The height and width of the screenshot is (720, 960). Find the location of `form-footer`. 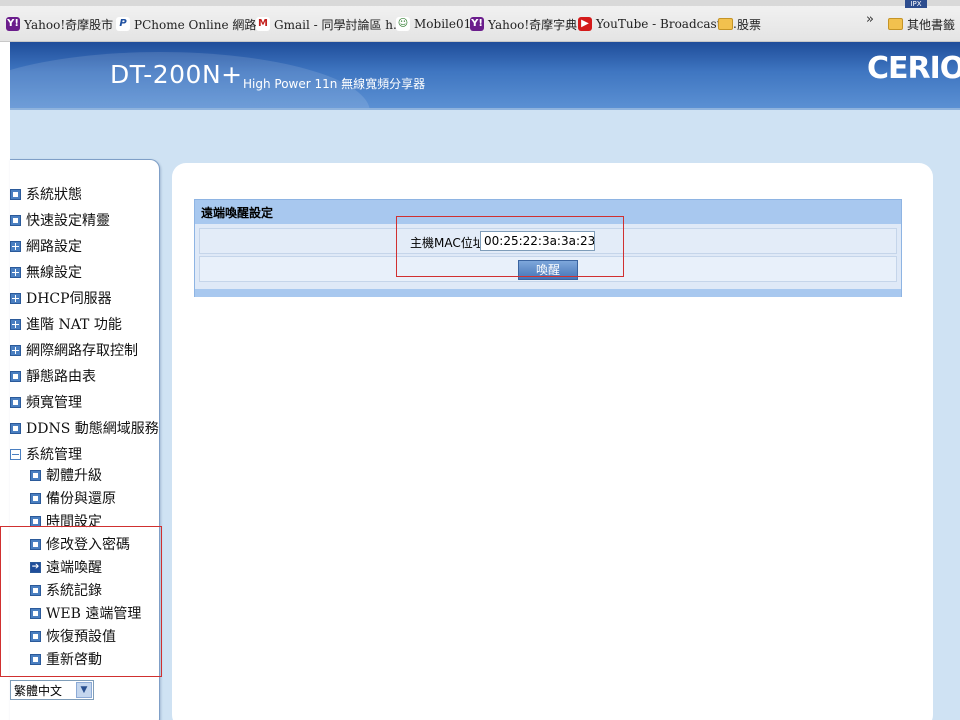

form-footer is located at coordinates (548, 293).